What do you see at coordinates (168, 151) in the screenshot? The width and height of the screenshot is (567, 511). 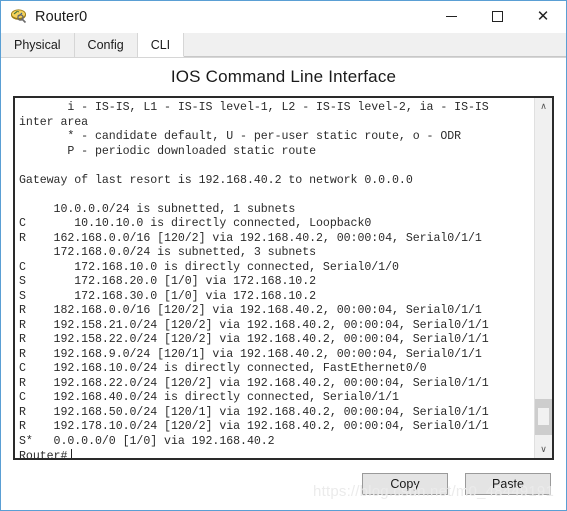 I see `terminal-line: P - periodic downloaded static route` at bounding box center [168, 151].